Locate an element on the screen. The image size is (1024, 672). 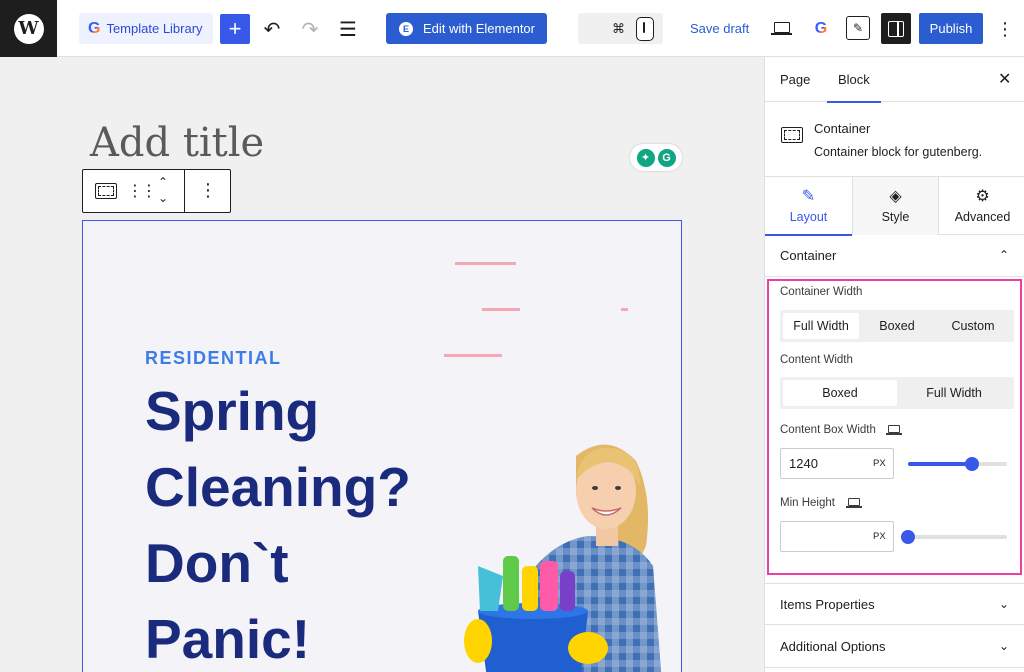
mouse-scroll-icon is located at coordinates (645, 29).